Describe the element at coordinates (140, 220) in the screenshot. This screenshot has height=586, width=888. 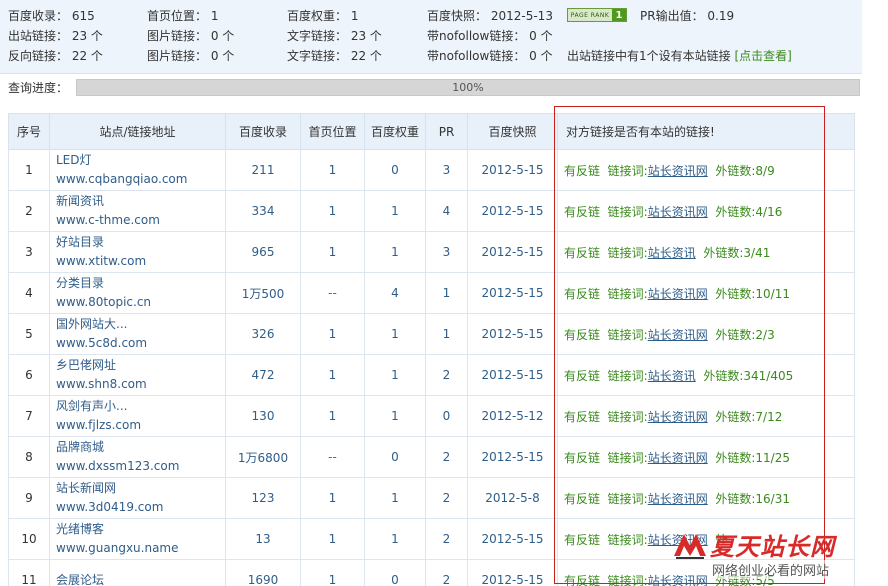
I see `site-url-link: www.c-thme.com` at that location.